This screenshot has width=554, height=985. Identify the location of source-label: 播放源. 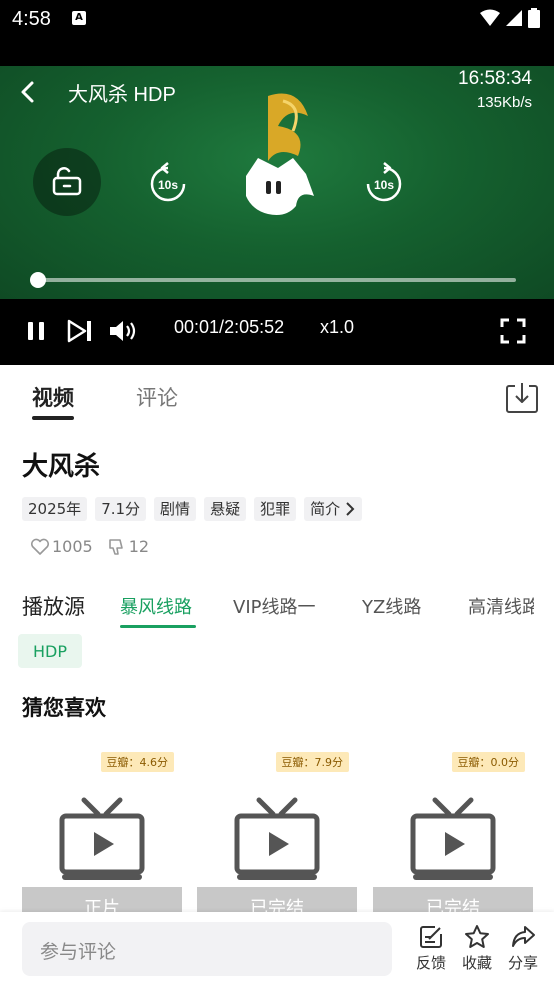
(53, 607).